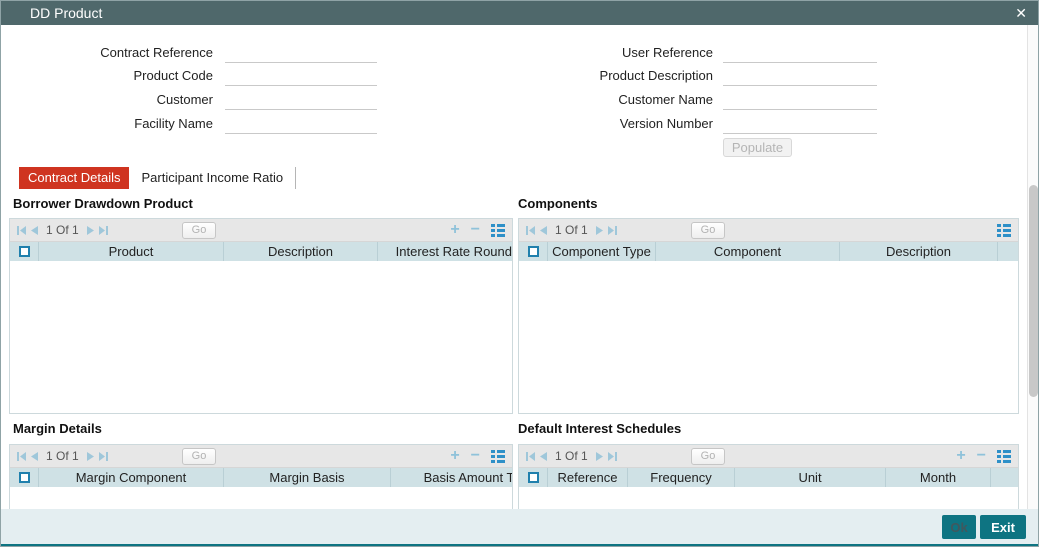  I want to click on version-number-label: Version Number, so click(666, 123).